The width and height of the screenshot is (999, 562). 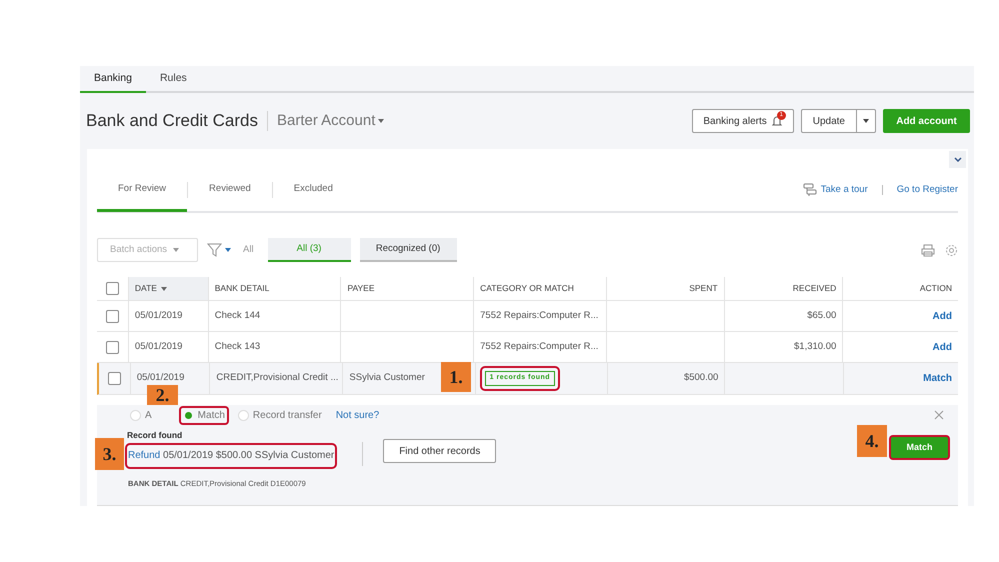 I want to click on table-row: 05/01/2019 Check 143 7552 Repairs:Computer R... $1,310.00 Add, so click(x=527, y=347).